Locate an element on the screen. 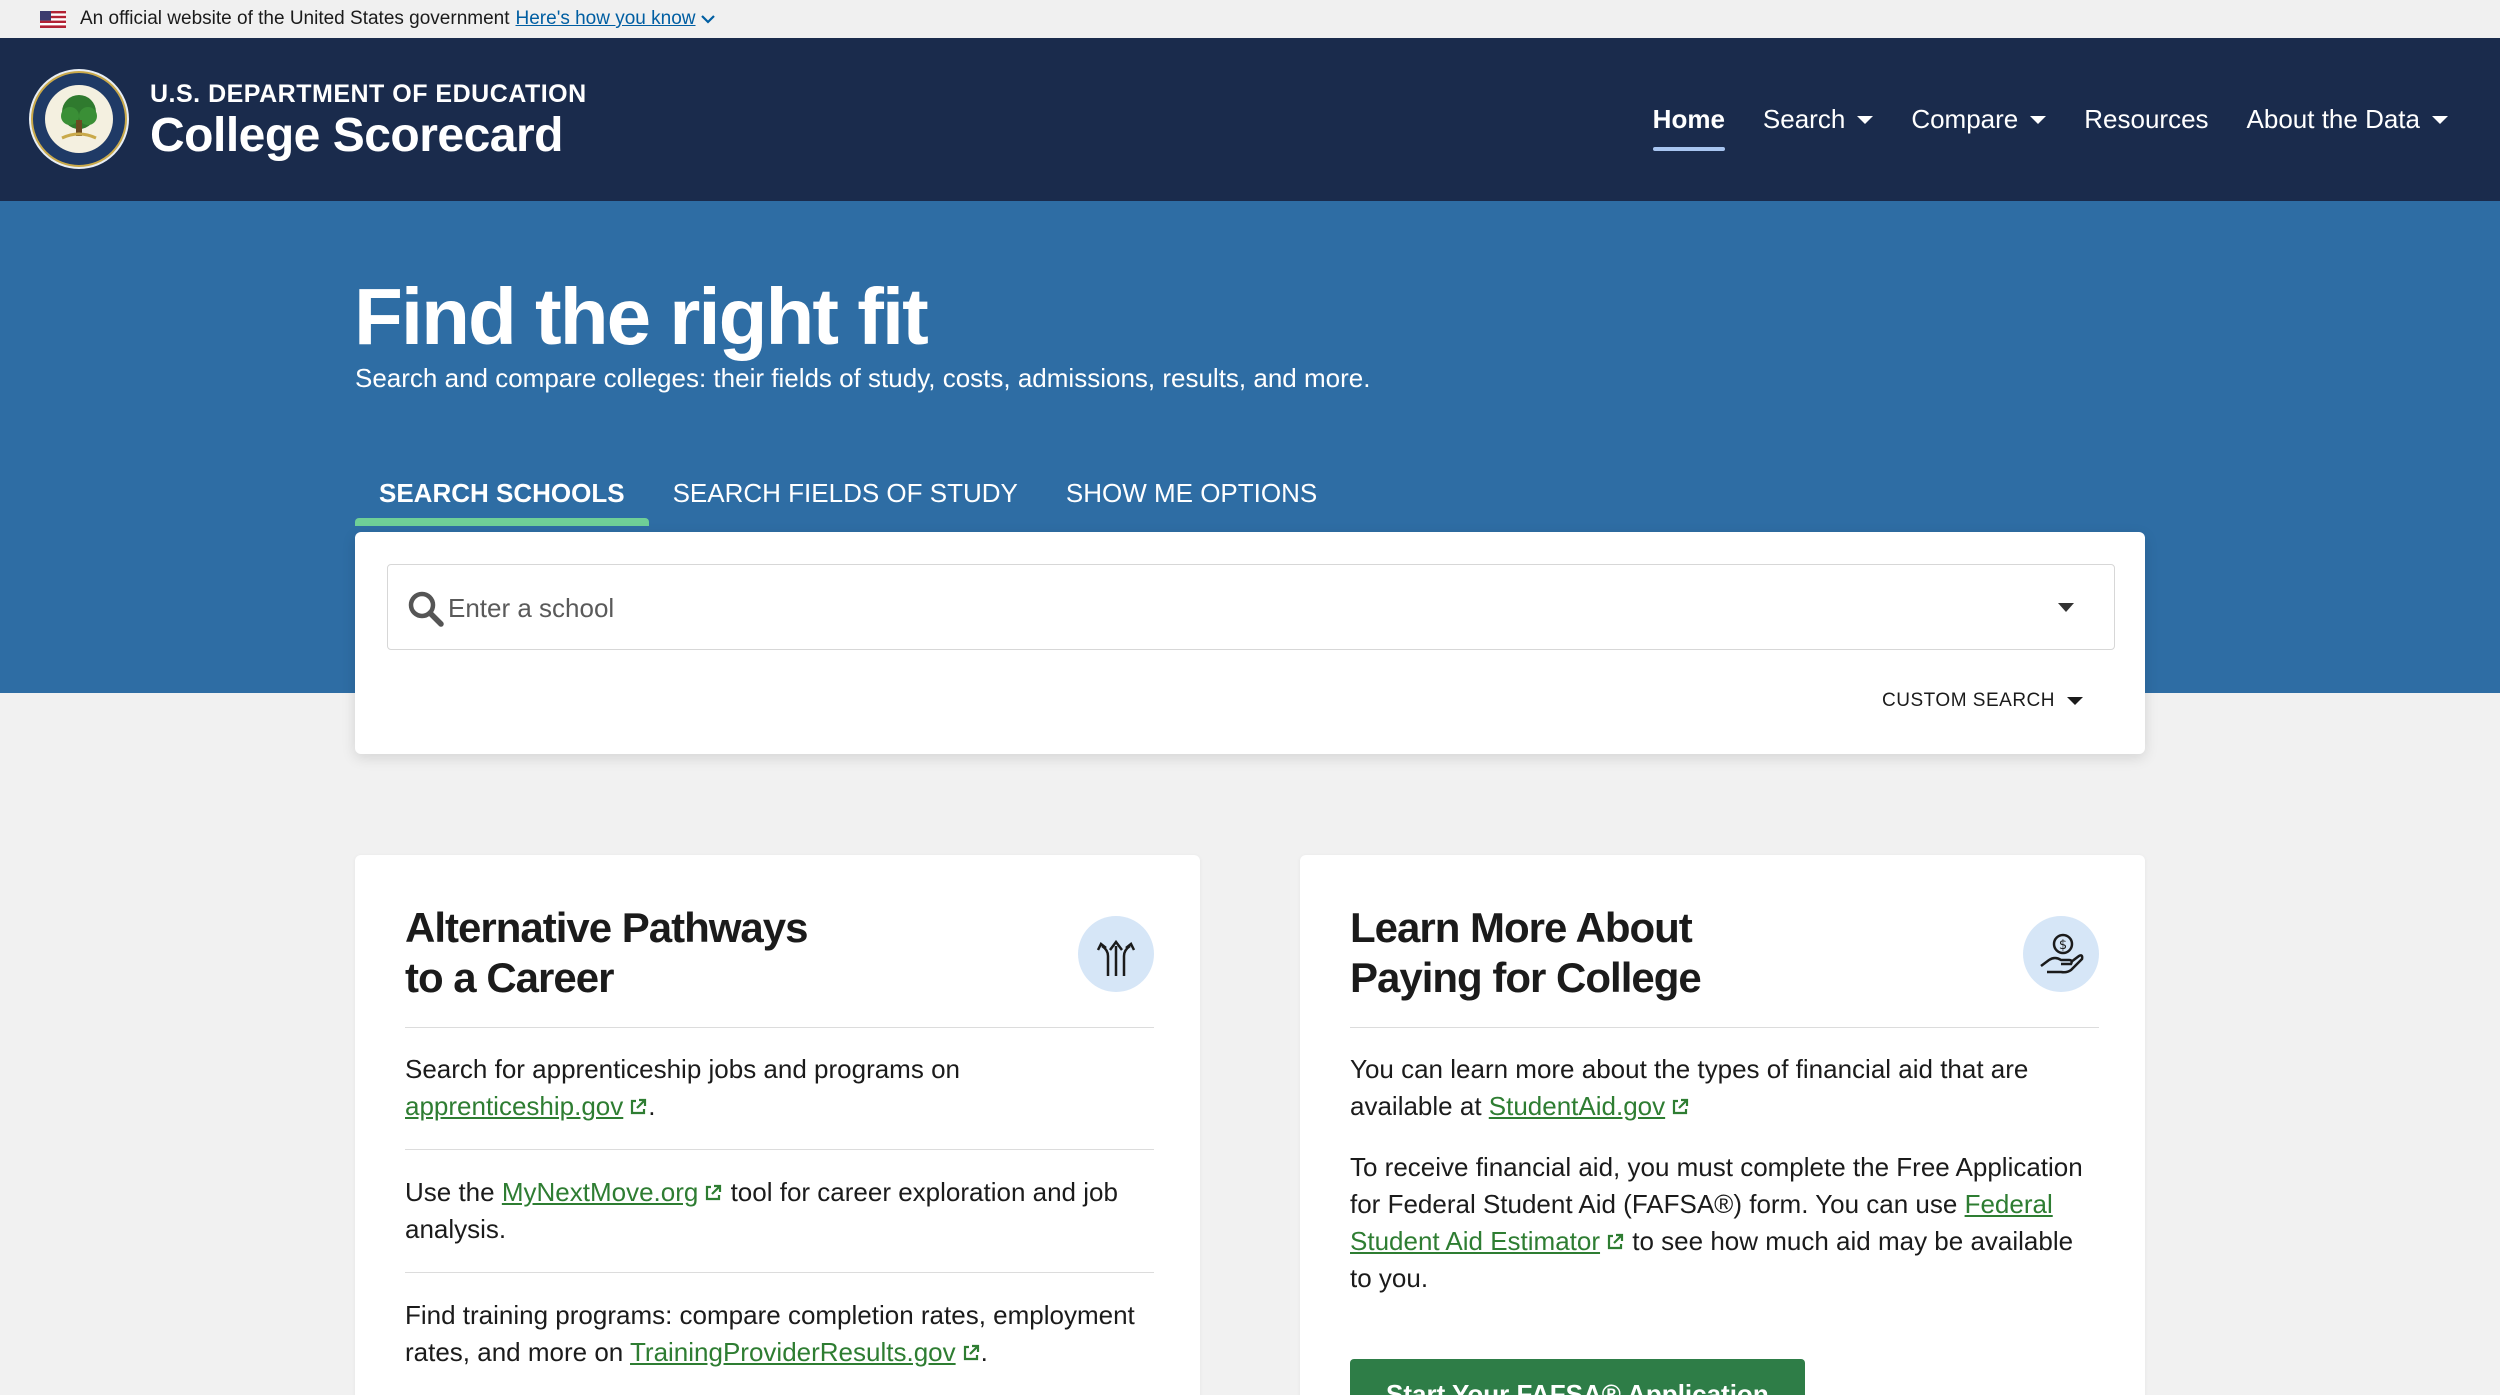  training-end: . is located at coordinates (984, 1352).